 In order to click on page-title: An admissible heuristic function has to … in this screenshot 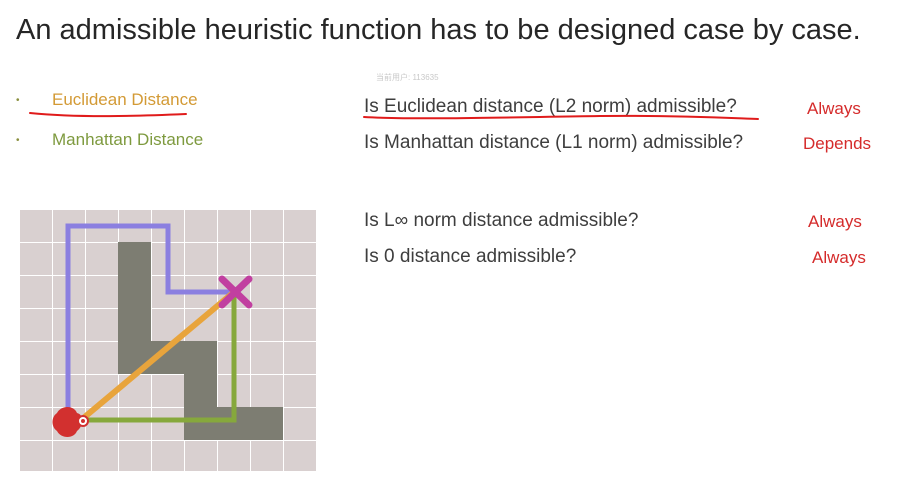, I will do `click(438, 30)`.